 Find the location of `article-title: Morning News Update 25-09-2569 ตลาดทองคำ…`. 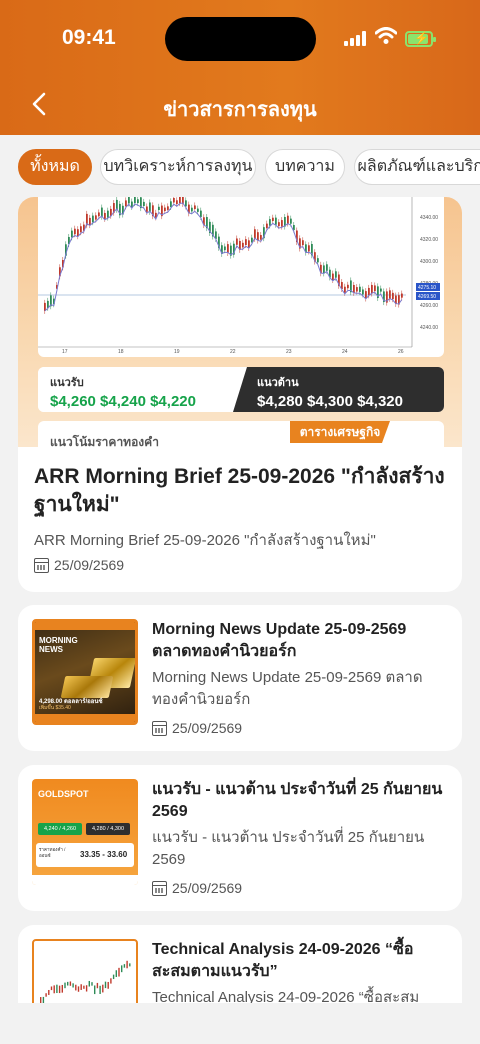

article-title: Morning News Update 25-09-2569 ตลาดทองคำ… is located at coordinates (300, 641).